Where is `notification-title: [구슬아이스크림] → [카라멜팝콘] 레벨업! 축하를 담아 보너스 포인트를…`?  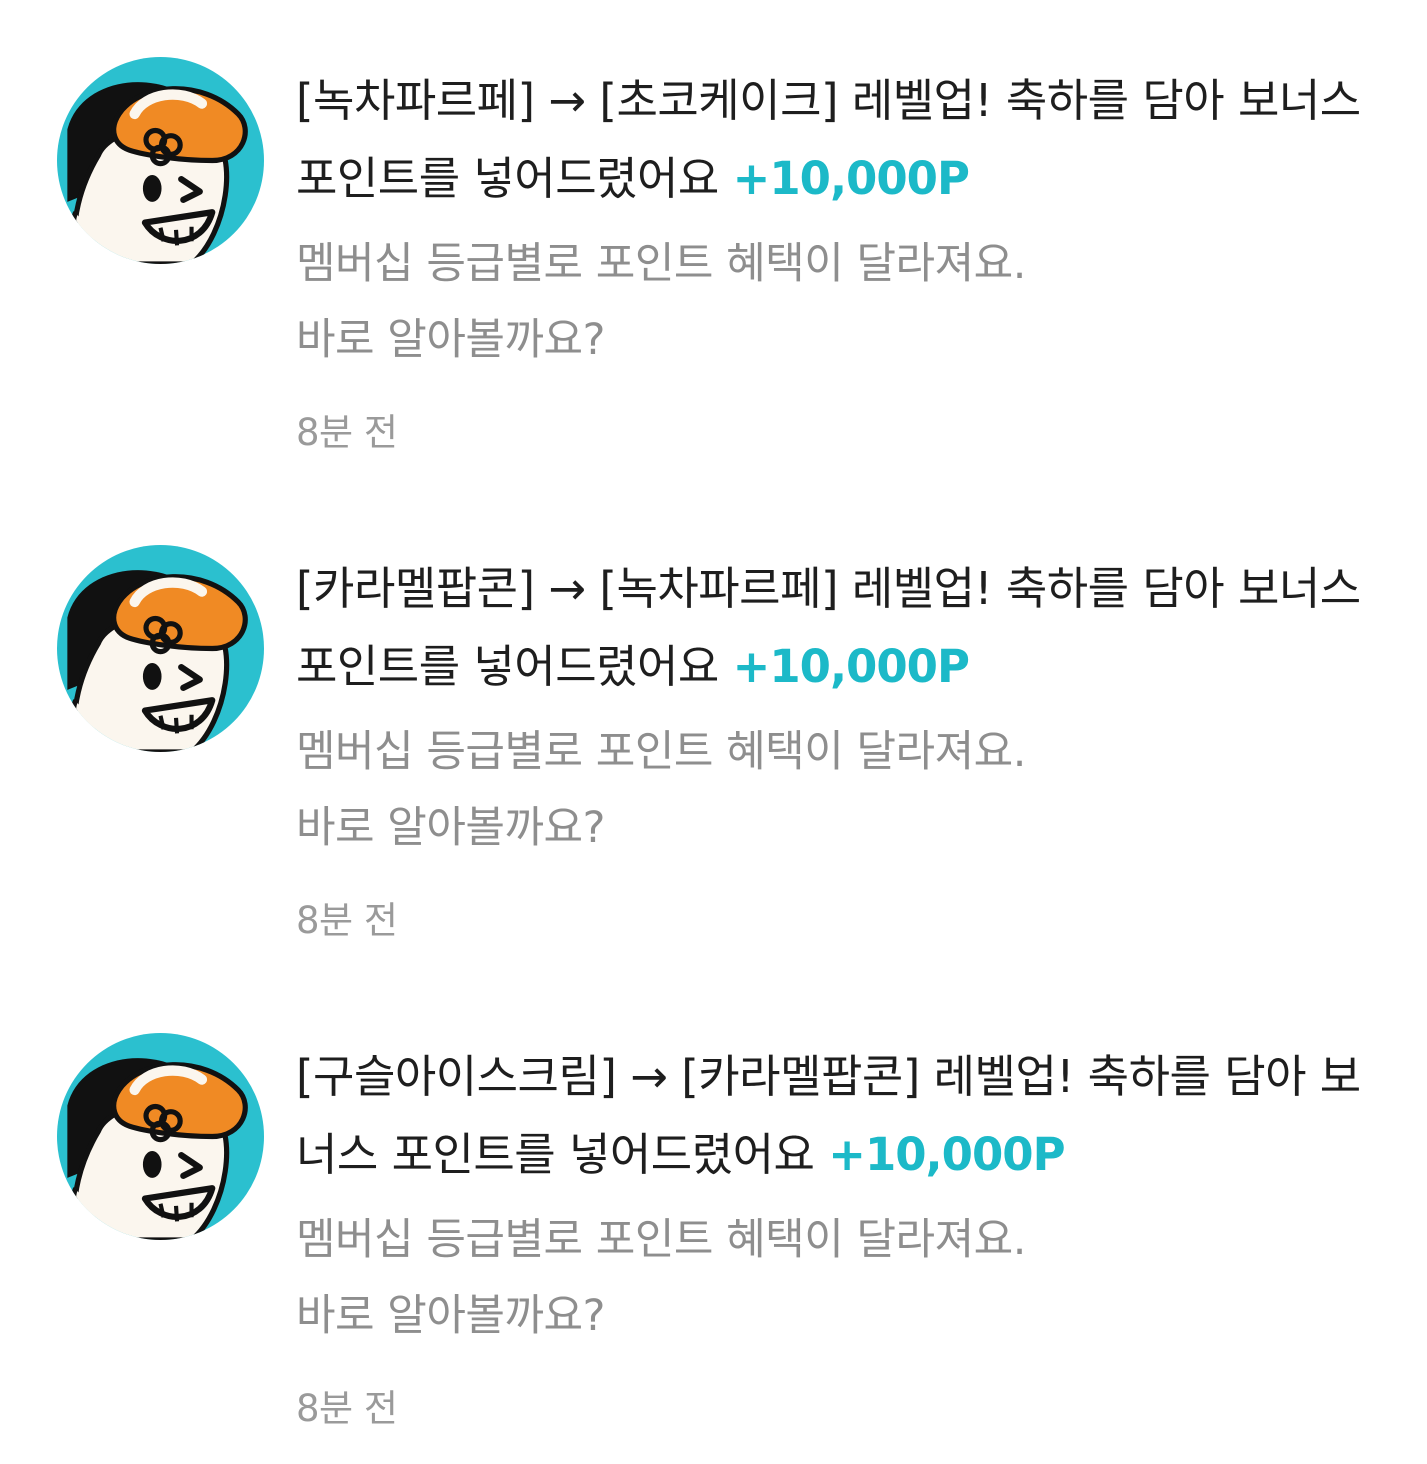 notification-title: [구슬아이스크림] → [카라멜팝콘] 레벨업! 축하를 담아 보너스 포인트를… is located at coordinates (836, 1116).